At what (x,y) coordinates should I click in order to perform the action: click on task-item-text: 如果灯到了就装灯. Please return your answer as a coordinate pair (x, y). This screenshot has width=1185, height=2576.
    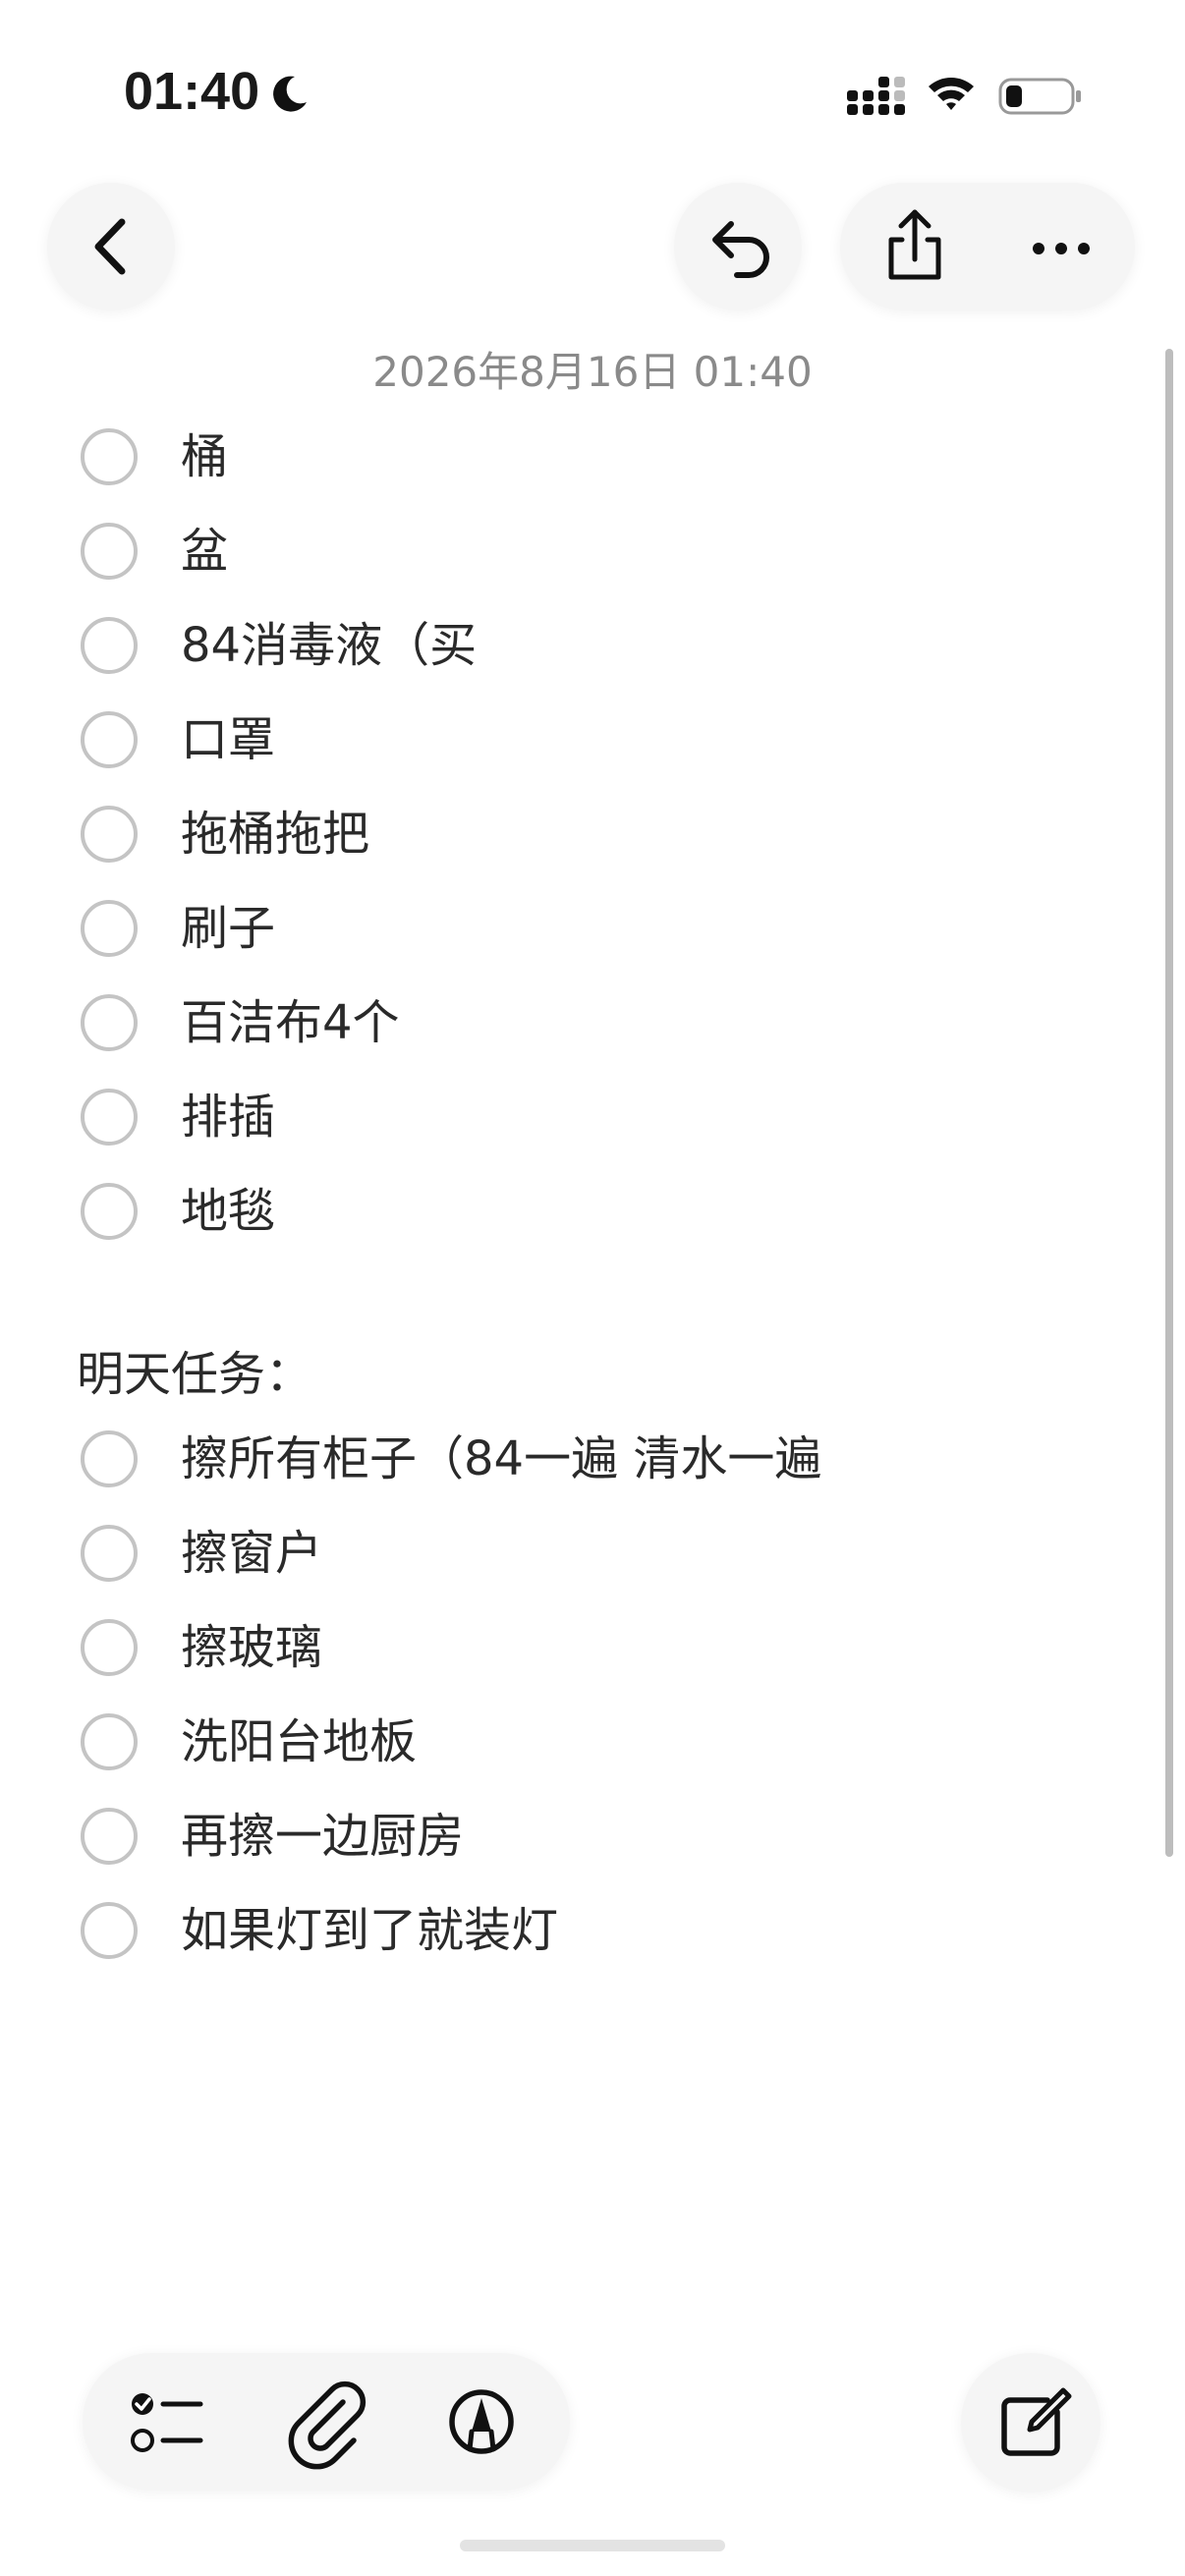
    Looking at the image, I should click on (370, 1930).